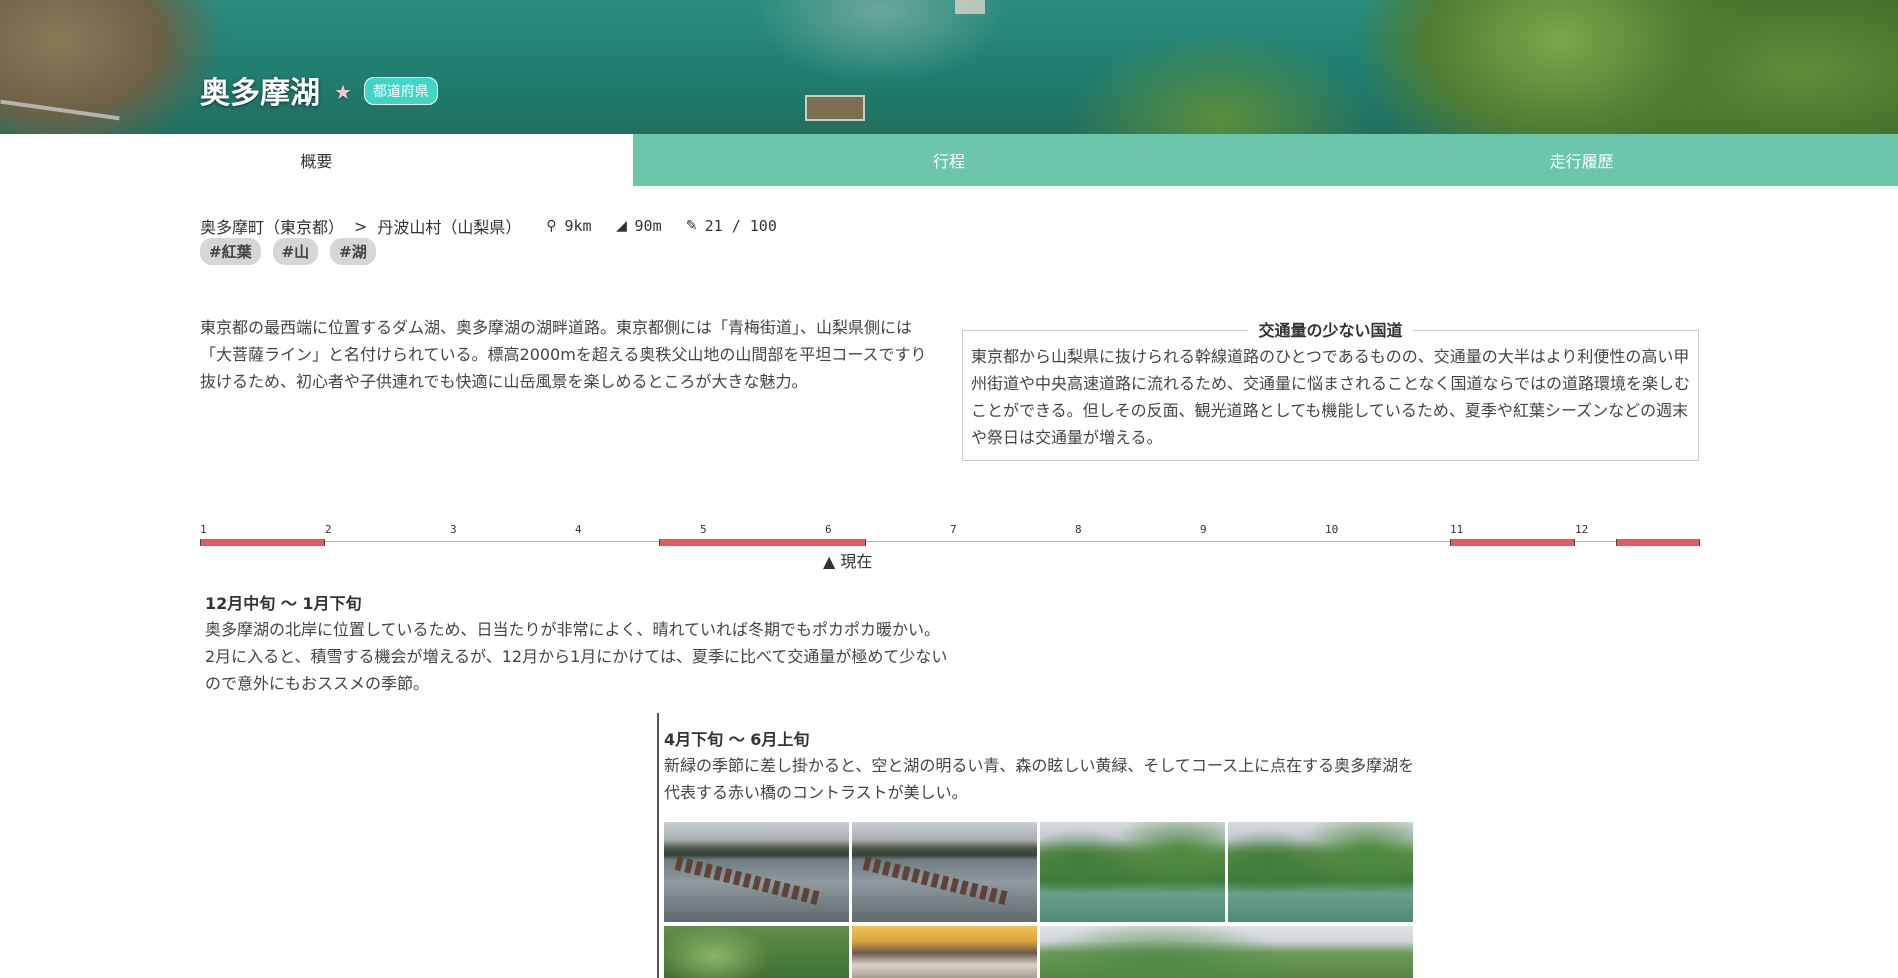  What do you see at coordinates (1581, 160) in the screenshot?
I see `tab-ride-history: 走行履歴` at bounding box center [1581, 160].